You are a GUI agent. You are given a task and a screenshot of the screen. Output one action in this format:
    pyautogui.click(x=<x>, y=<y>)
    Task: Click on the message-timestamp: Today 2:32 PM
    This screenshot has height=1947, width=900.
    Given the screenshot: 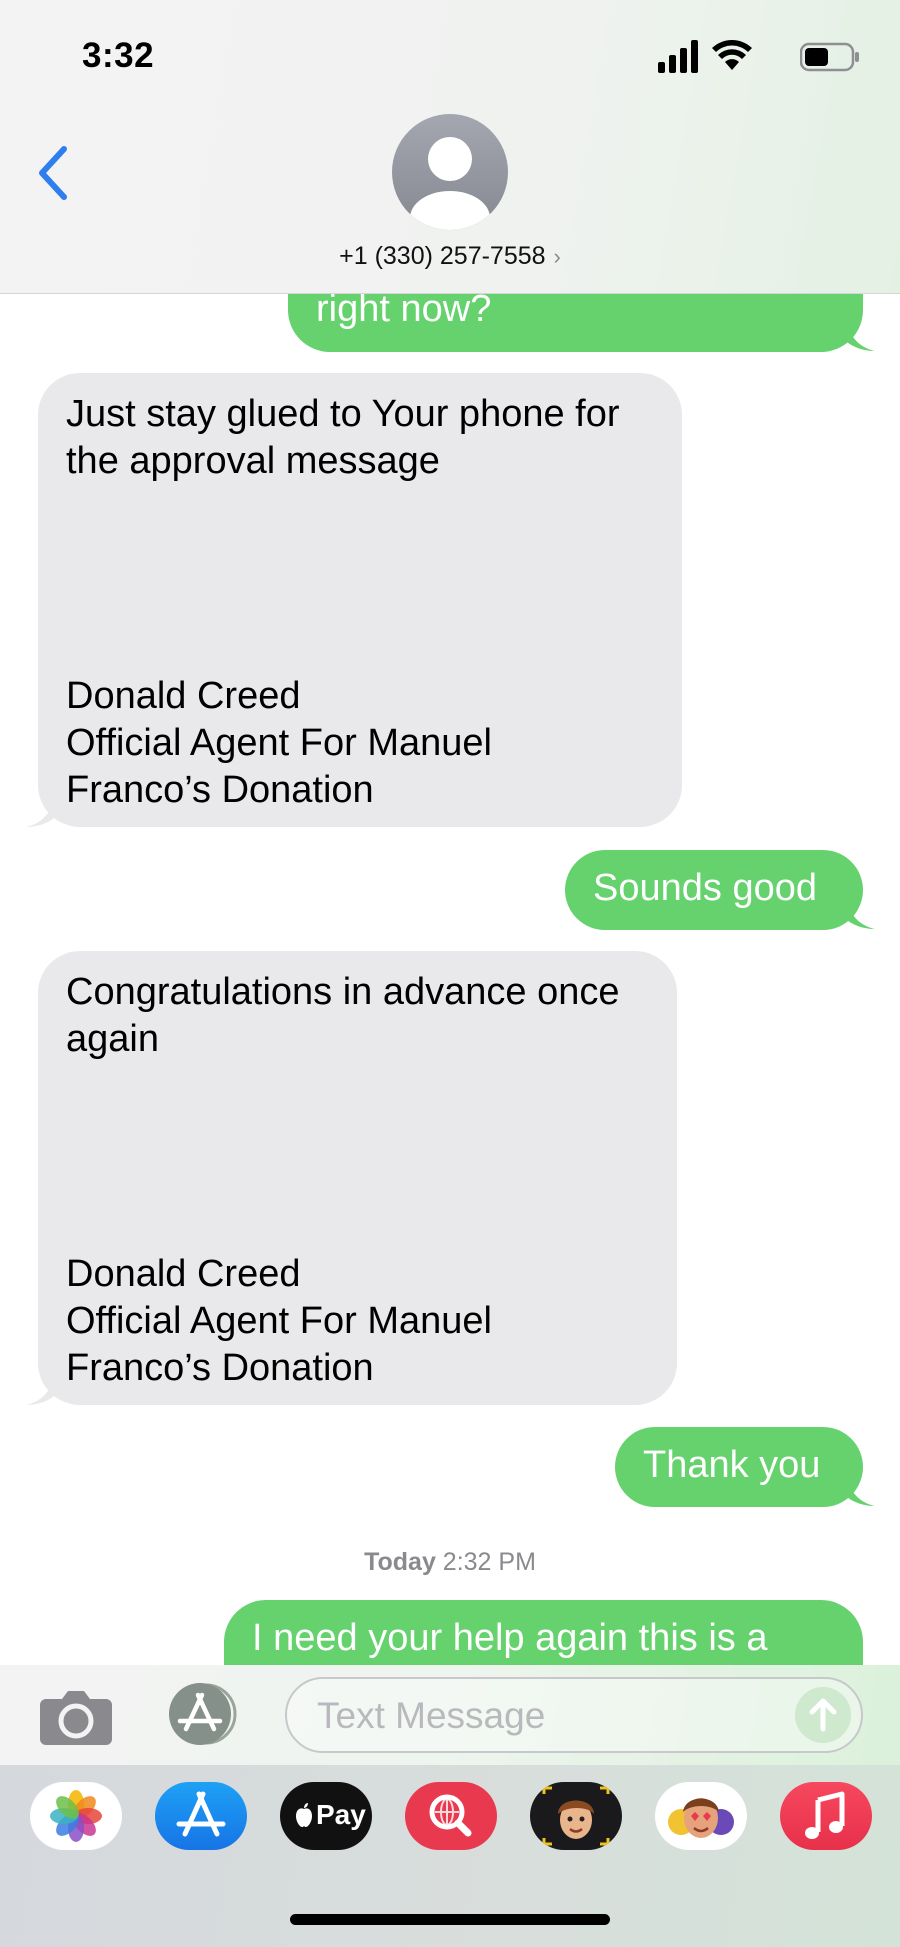 What is the action you would take?
    pyautogui.click(x=450, y=1562)
    